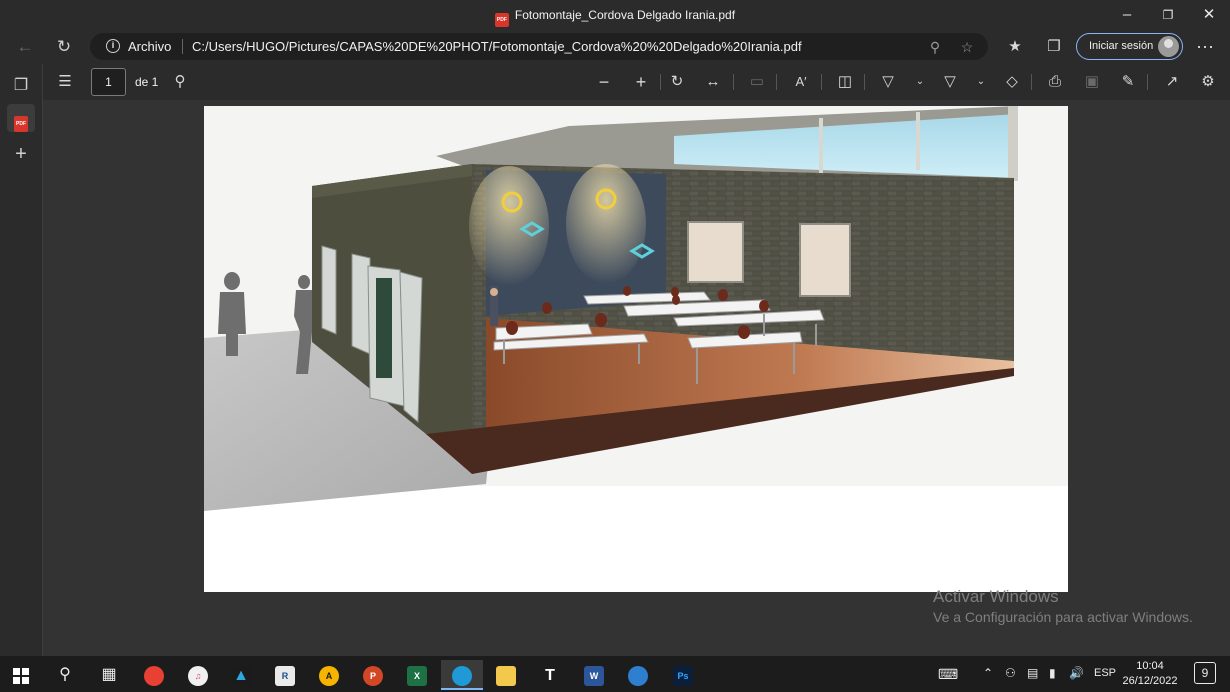 This screenshot has width=1230, height=692. What do you see at coordinates (641, 82) in the screenshot?
I see `zoom-in-icon: +` at bounding box center [641, 82].